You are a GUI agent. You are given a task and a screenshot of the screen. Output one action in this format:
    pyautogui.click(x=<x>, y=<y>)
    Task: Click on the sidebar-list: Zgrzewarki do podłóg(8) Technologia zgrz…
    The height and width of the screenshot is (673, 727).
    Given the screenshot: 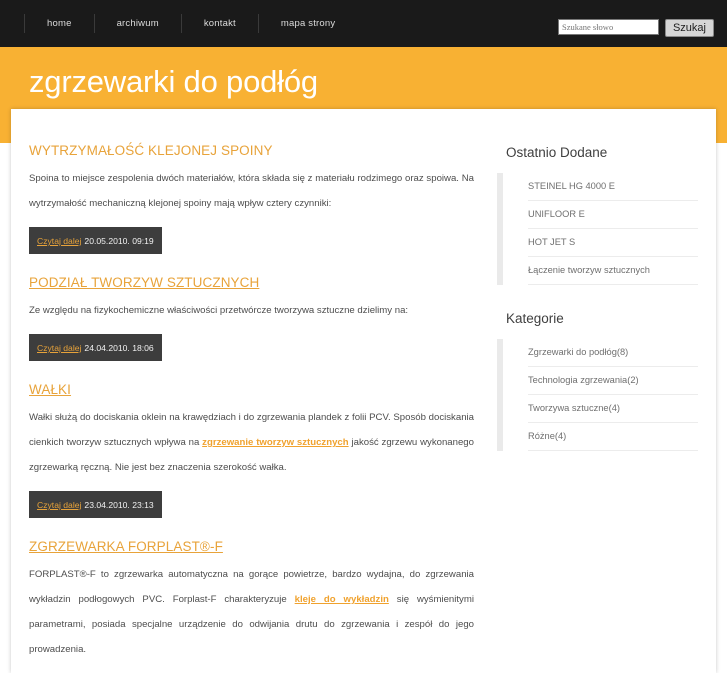 What is the action you would take?
    pyautogui.click(x=597, y=395)
    